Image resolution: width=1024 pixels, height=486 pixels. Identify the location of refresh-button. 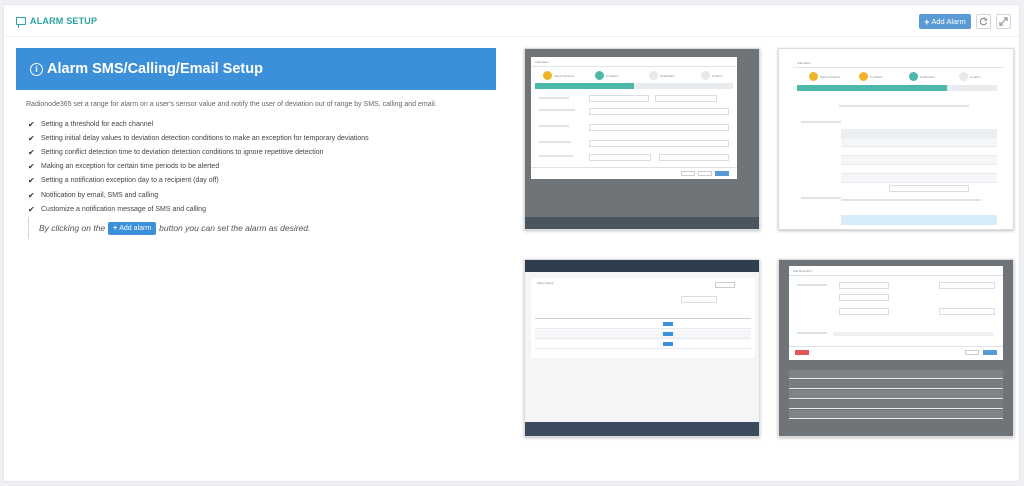
(983, 21).